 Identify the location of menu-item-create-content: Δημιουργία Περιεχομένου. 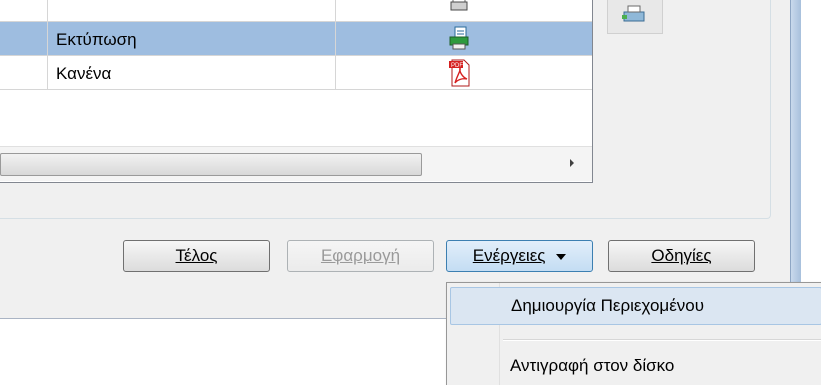
(635, 306).